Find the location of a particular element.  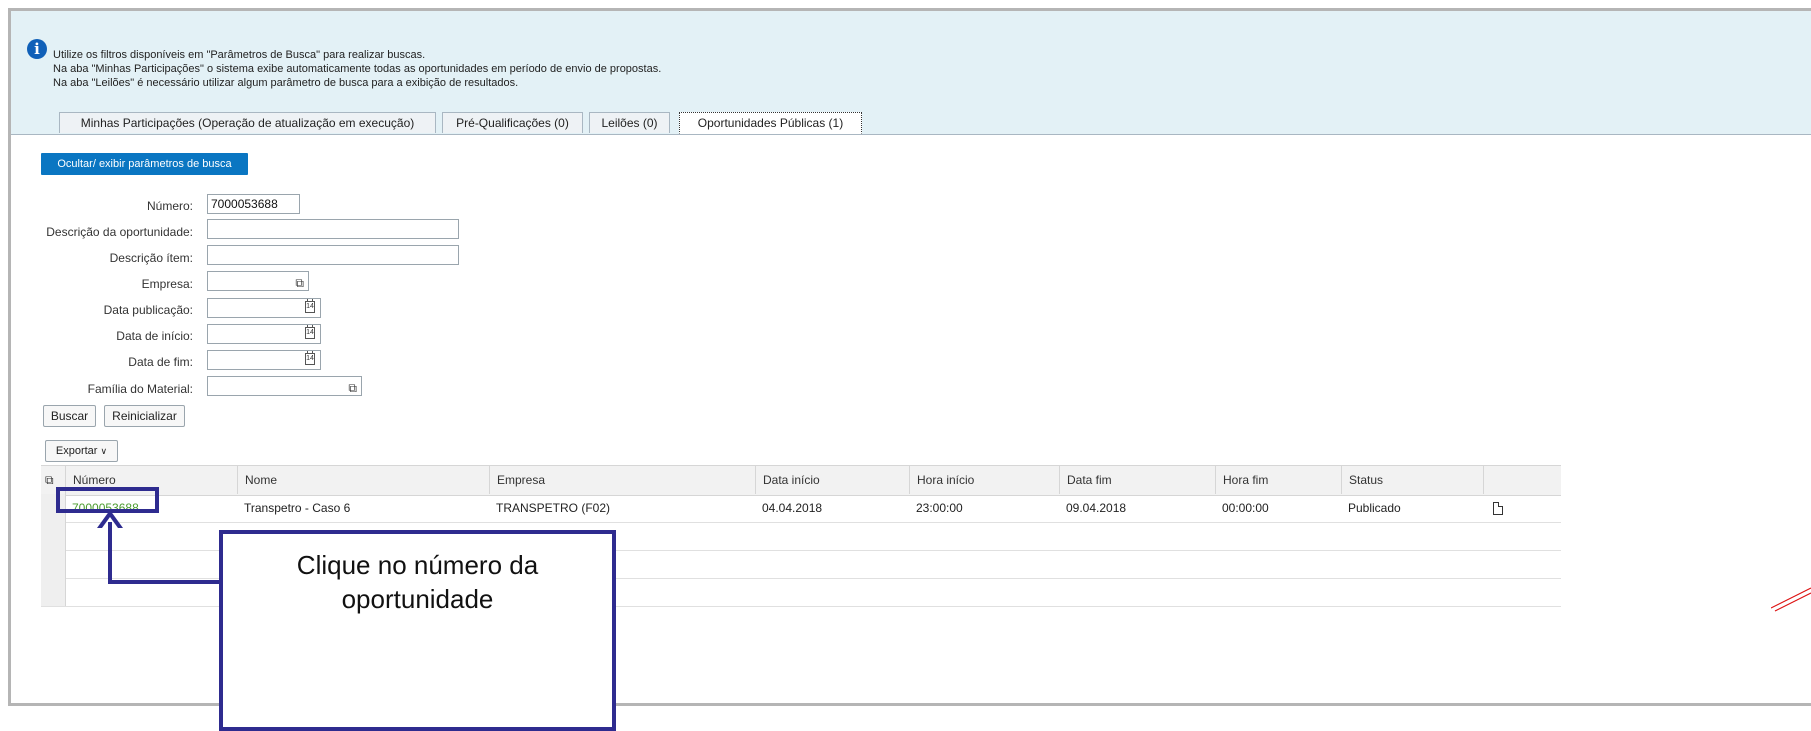

col-status: Status is located at coordinates (1412, 480).